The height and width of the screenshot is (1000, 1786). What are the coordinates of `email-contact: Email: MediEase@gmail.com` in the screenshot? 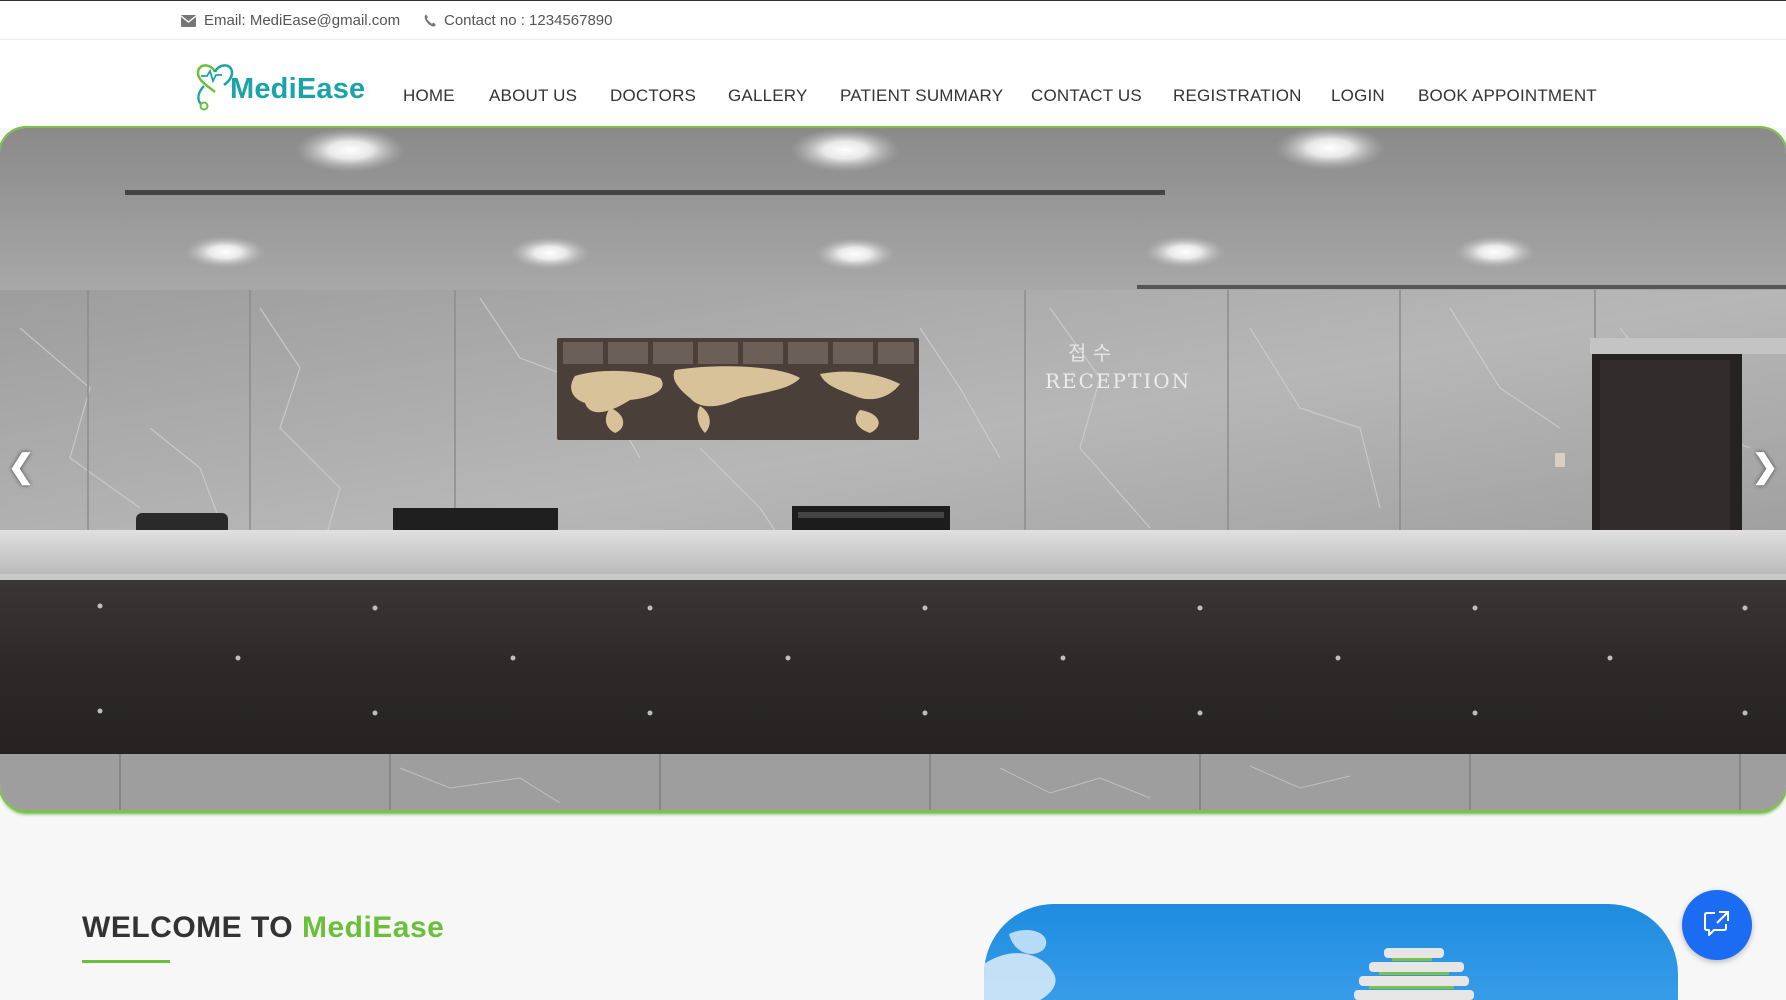 It's located at (290, 20).